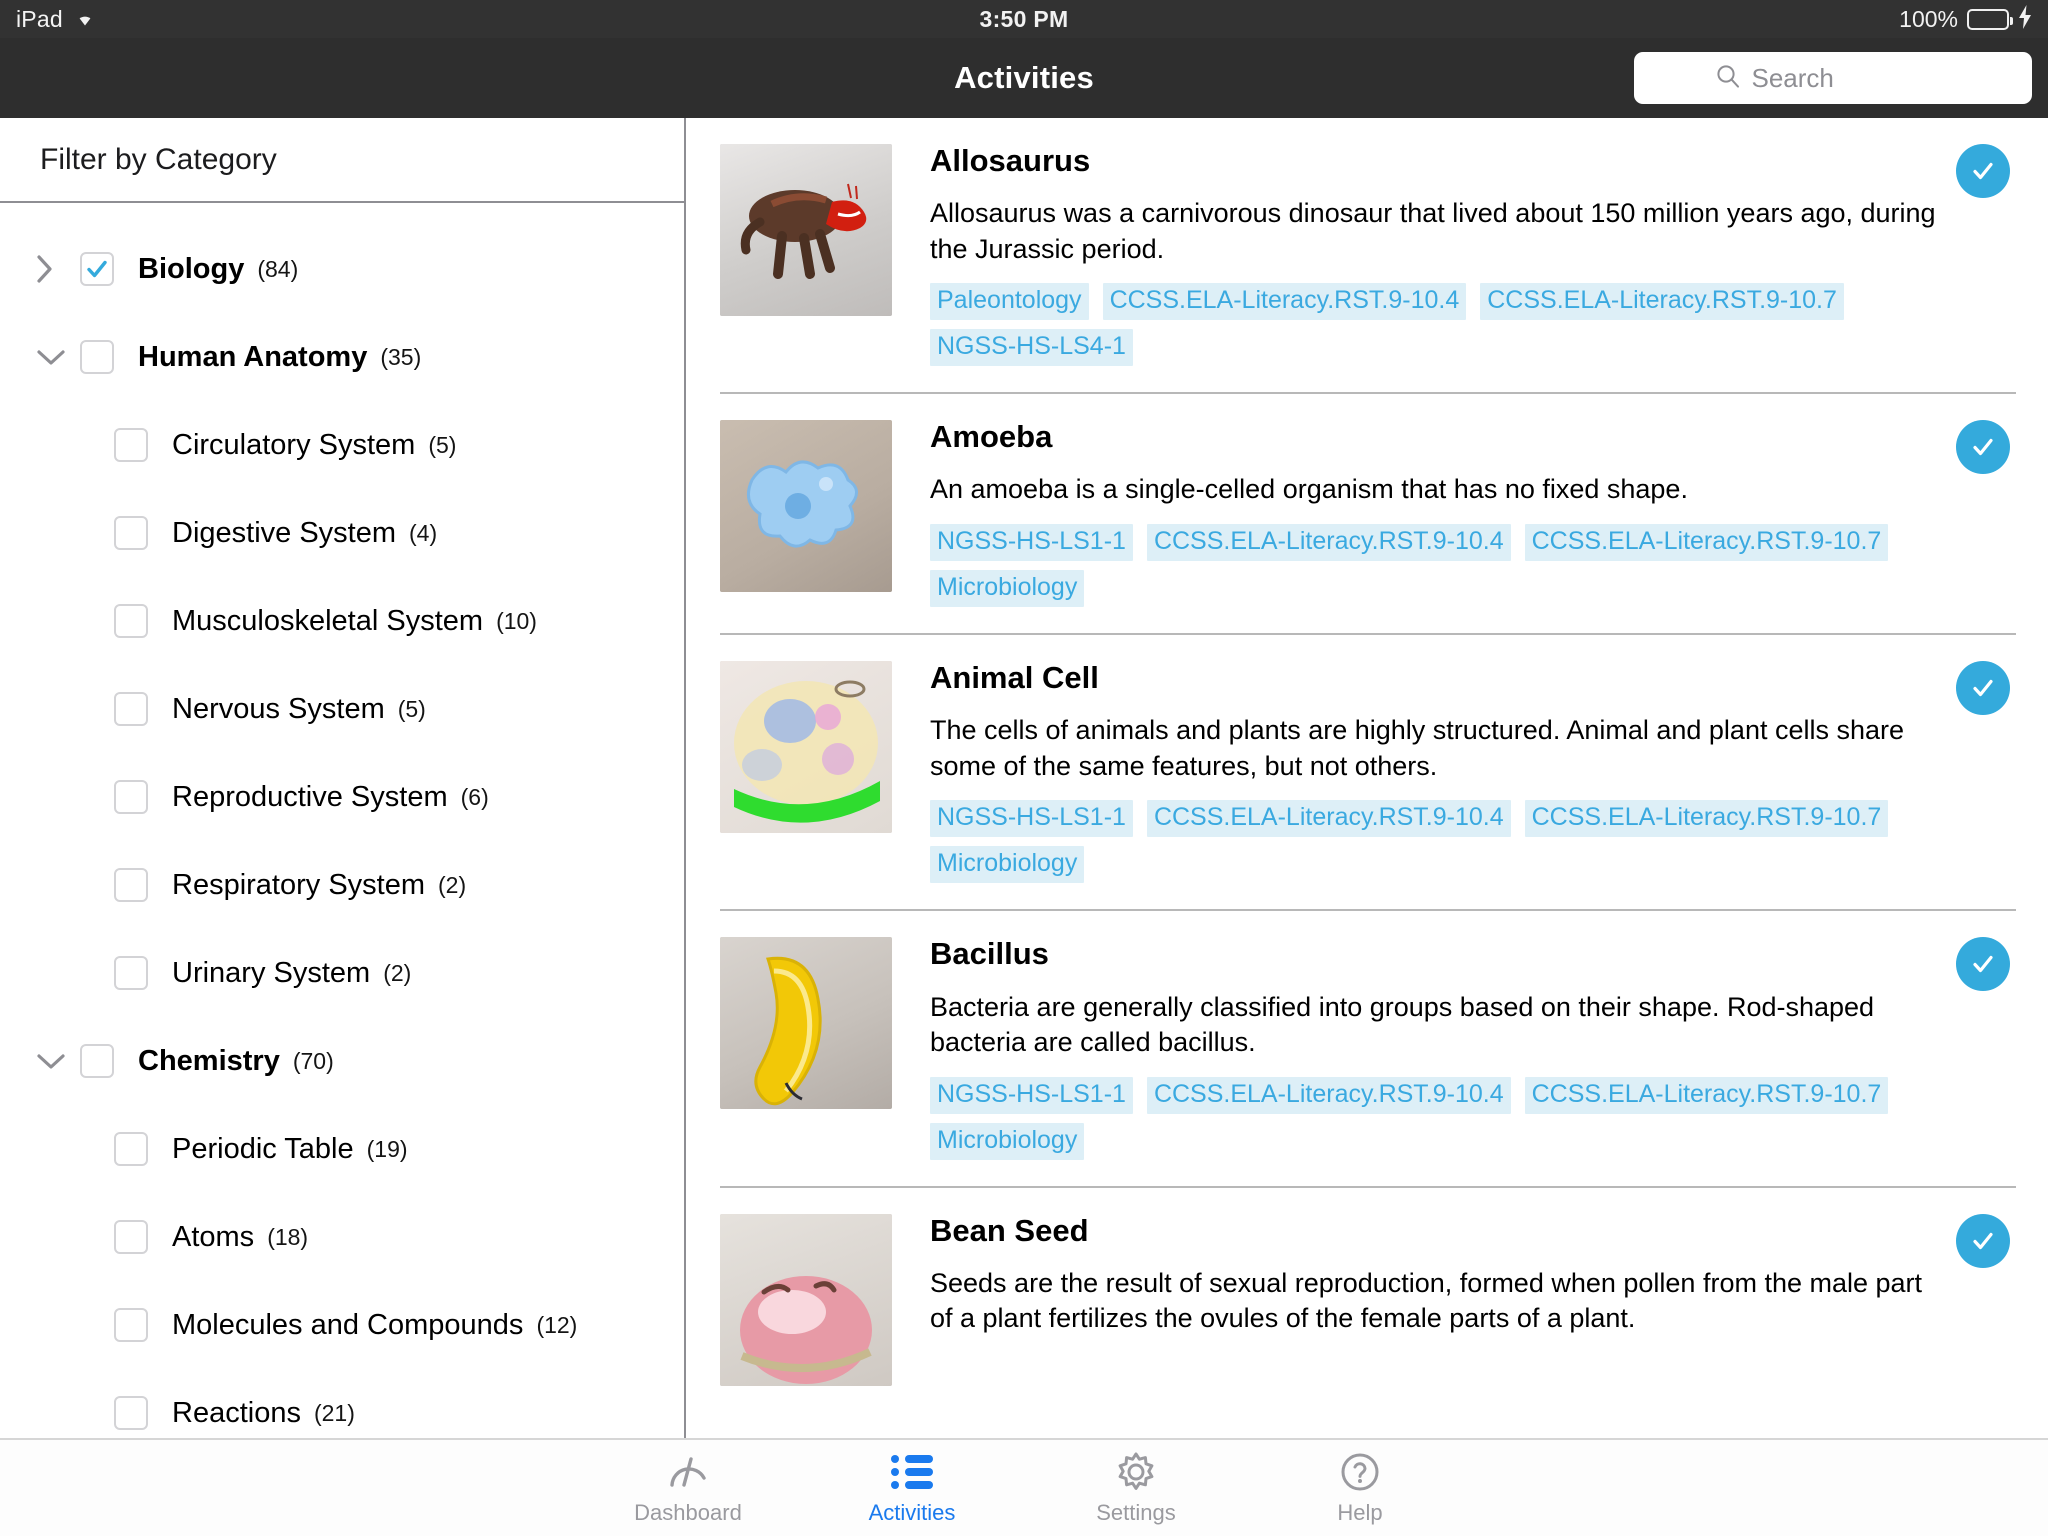 The width and height of the screenshot is (2048, 1536). I want to click on amoeba-thumbnail, so click(806, 506).